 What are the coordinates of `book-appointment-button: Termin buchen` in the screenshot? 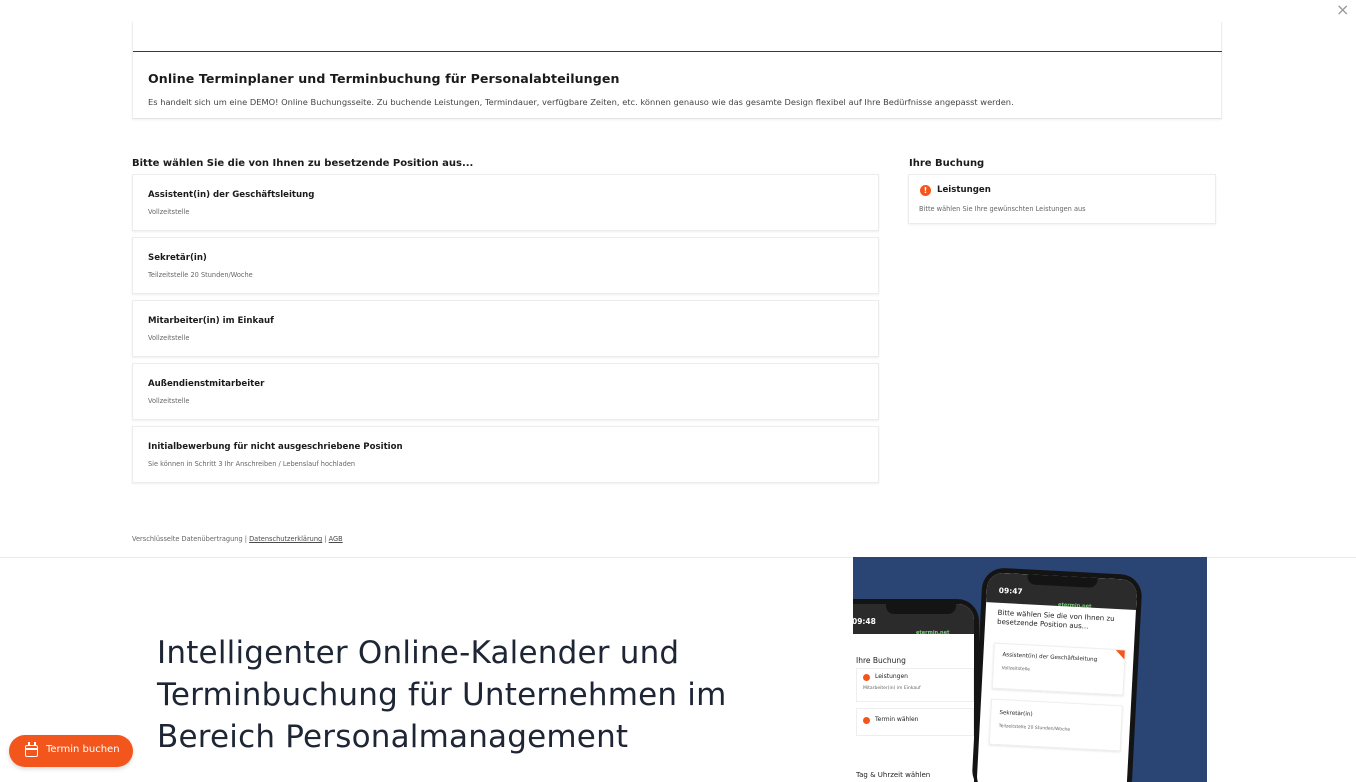 It's located at (71, 751).